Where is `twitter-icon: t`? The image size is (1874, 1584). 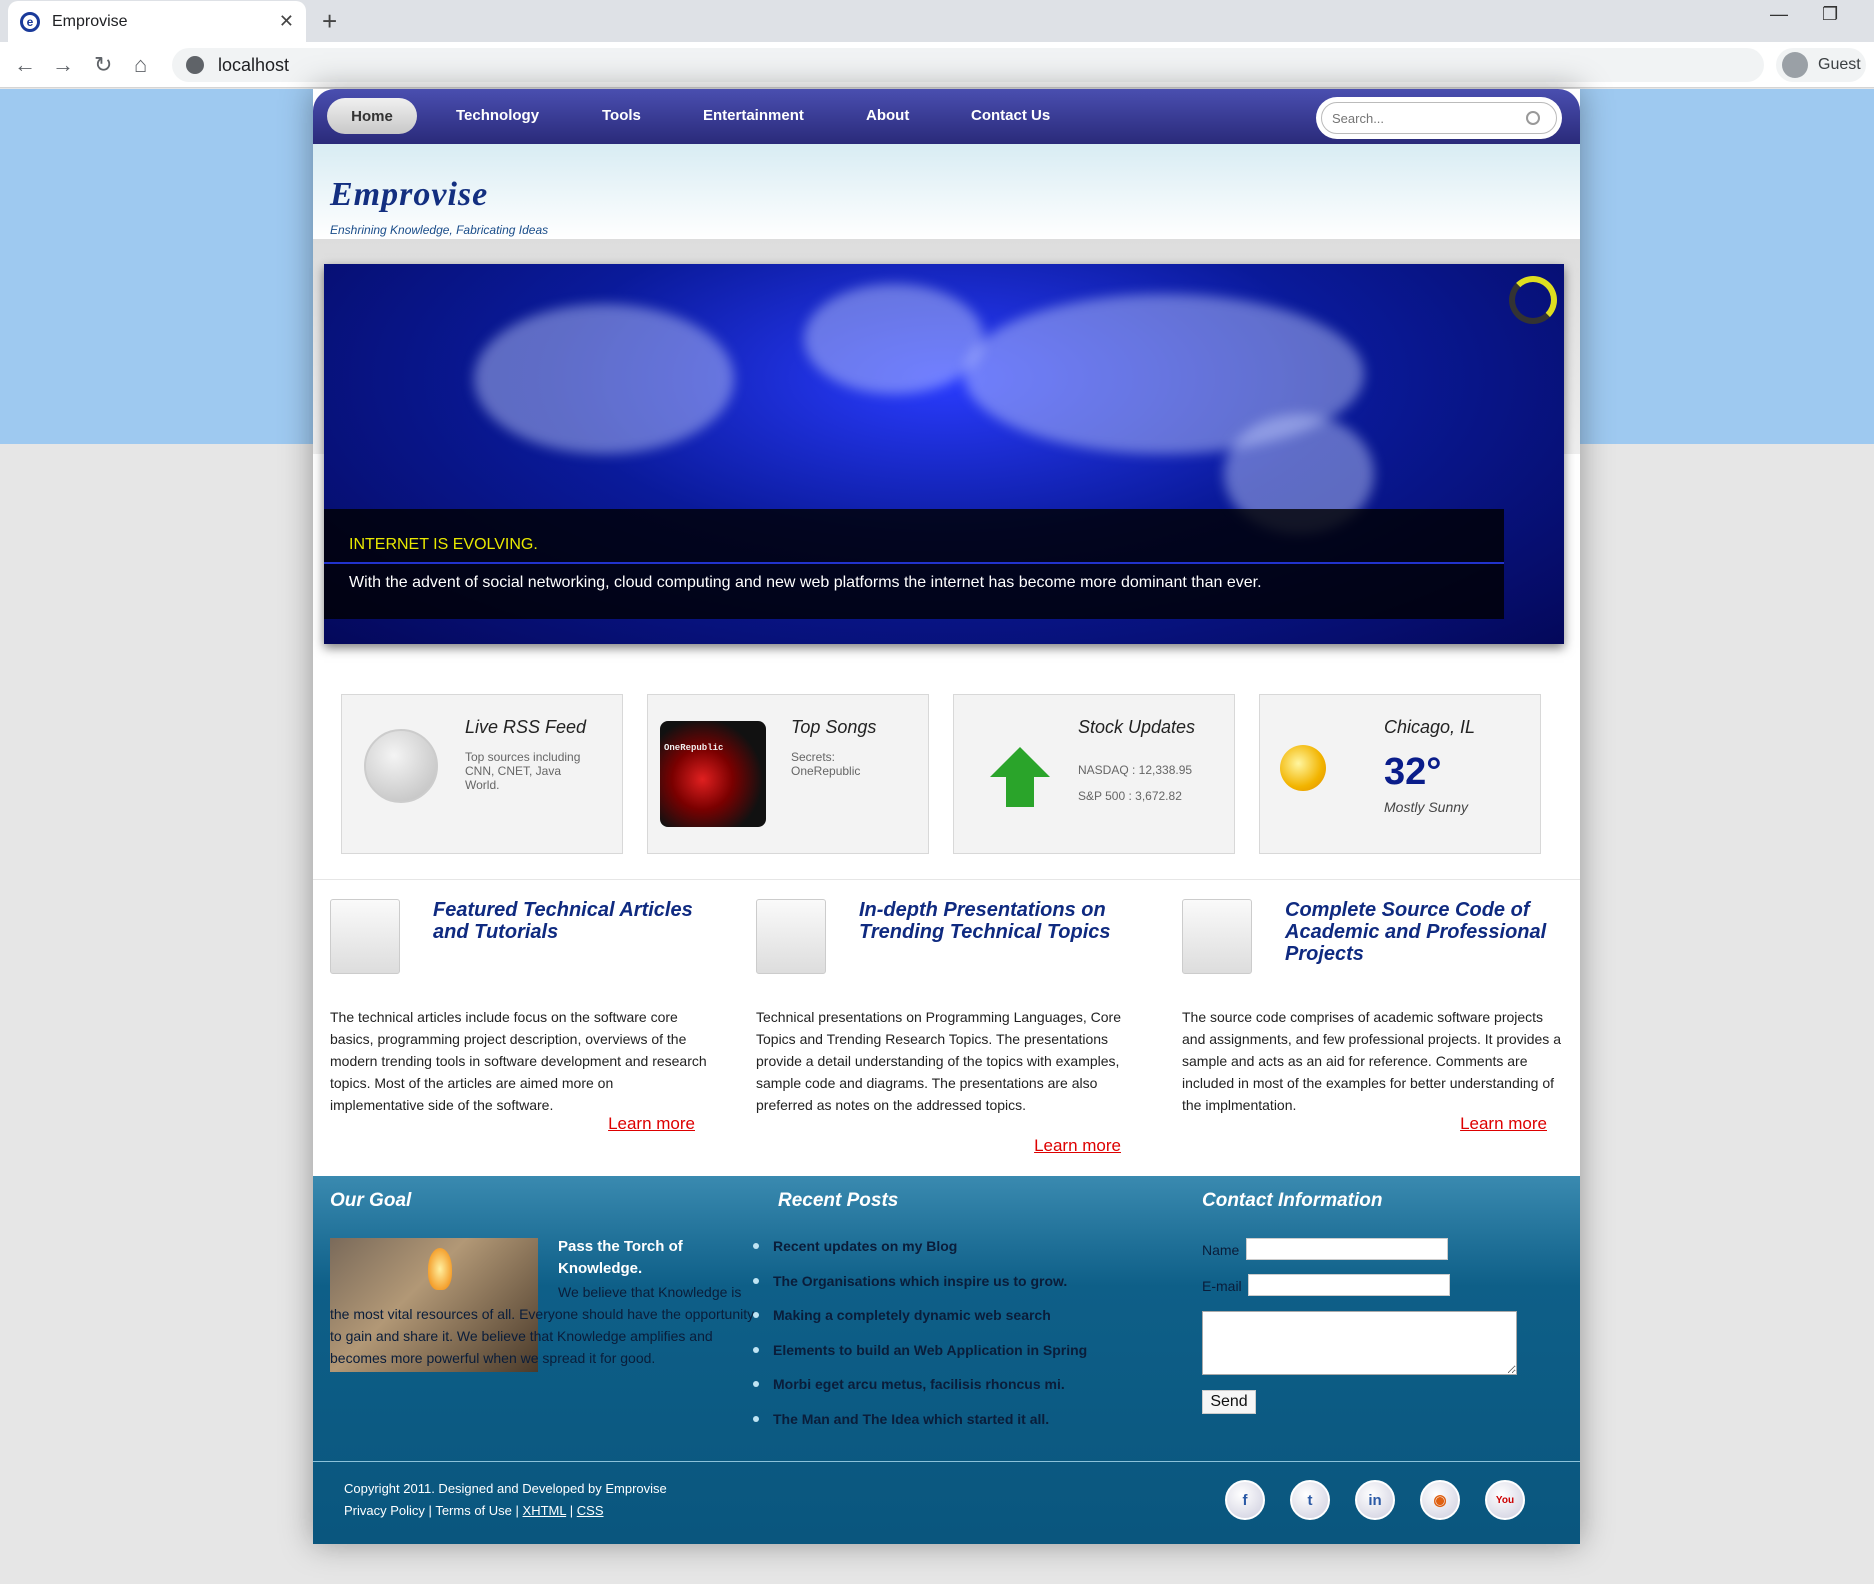 twitter-icon: t is located at coordinates (1310, 1500).